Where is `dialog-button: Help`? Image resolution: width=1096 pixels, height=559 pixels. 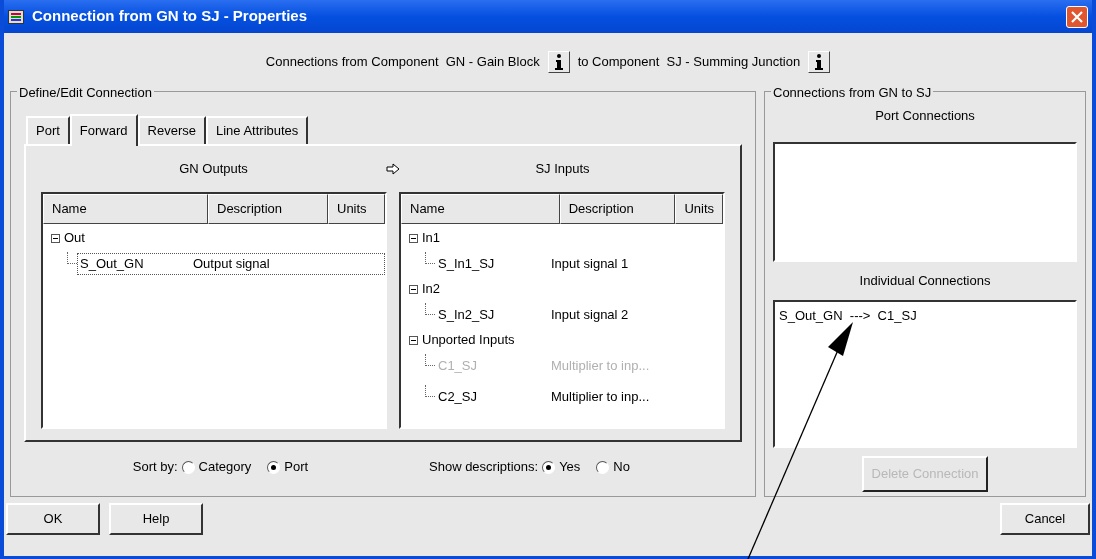 dialog-button: Help is located at coordinates (156, 519).